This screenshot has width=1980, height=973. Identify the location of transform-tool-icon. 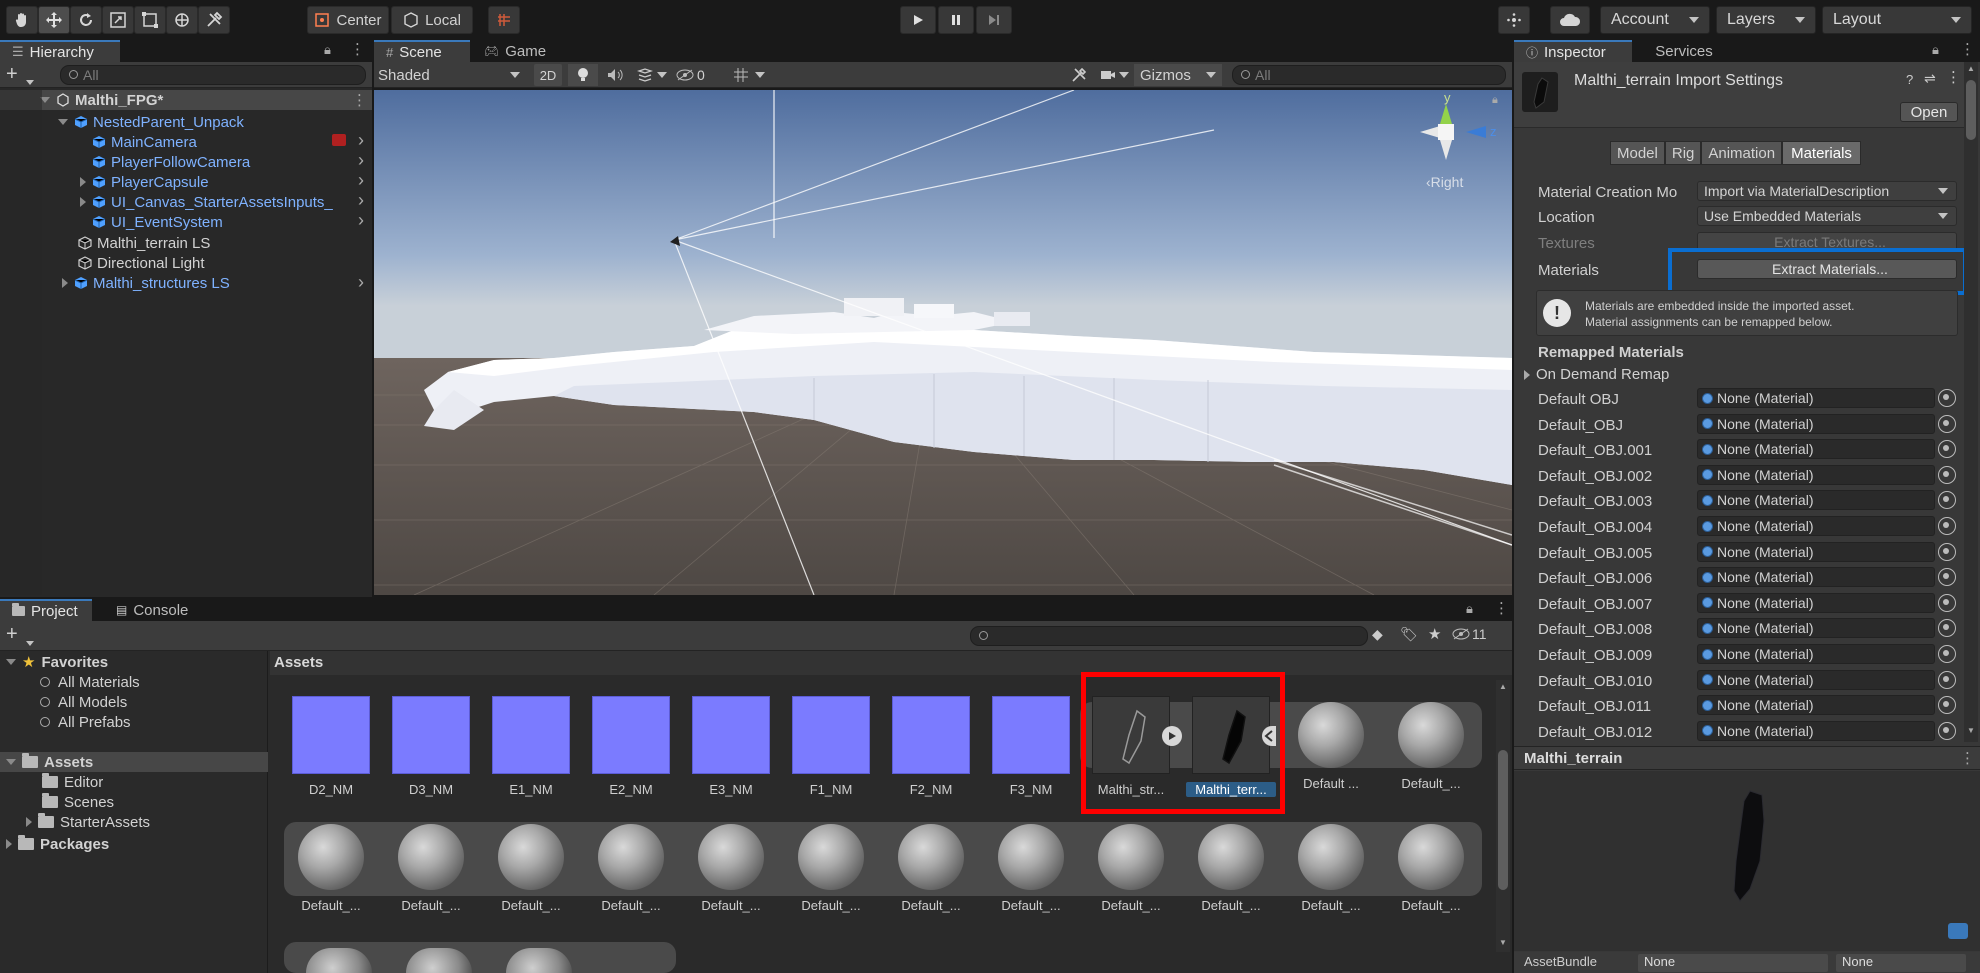
(182, 20).